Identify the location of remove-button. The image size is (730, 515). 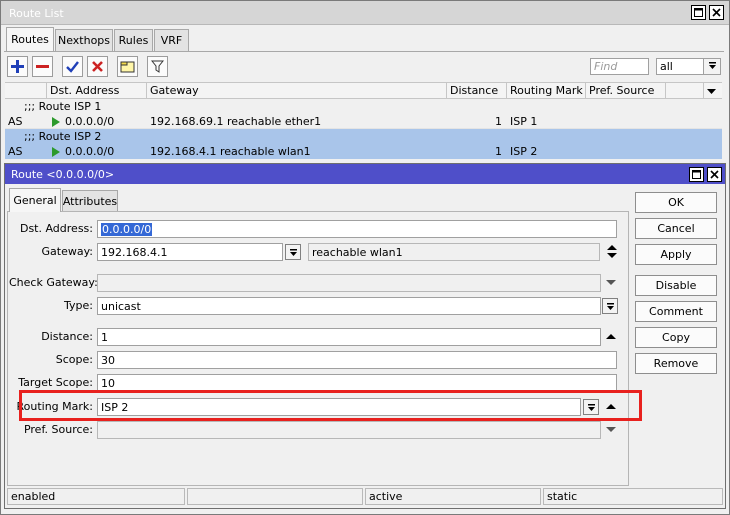
(42, 66).